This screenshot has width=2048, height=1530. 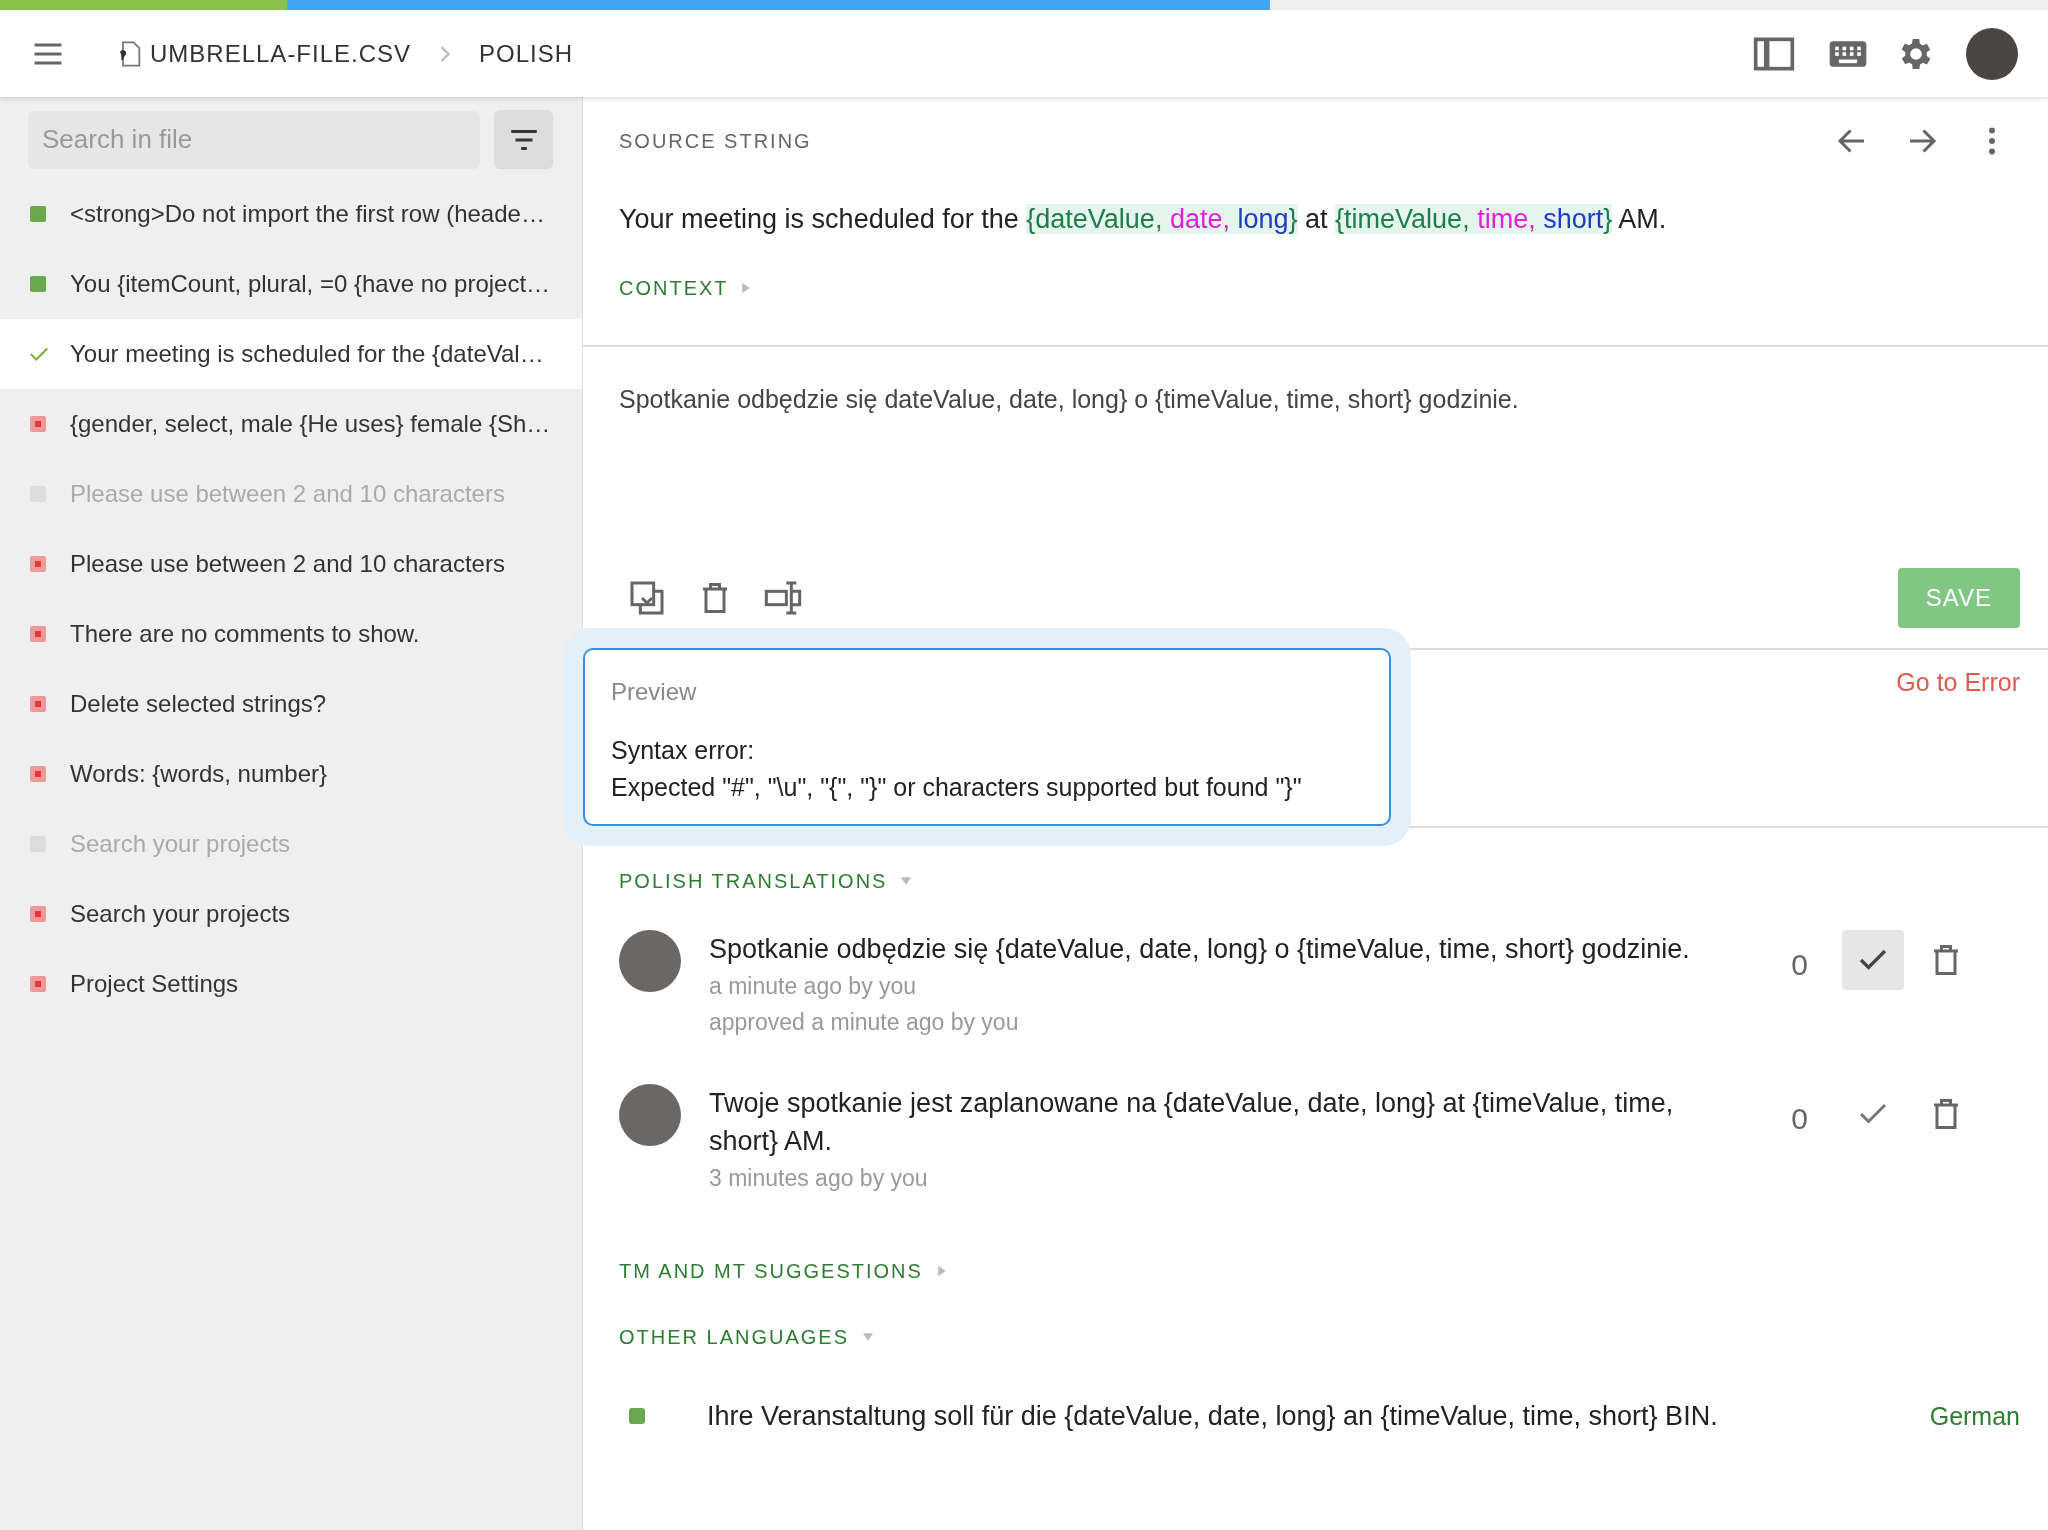 What do you see at coordinates (1992, 53) in the screenshot?
I see `user-avatar` at bounding box center [1992, 53].